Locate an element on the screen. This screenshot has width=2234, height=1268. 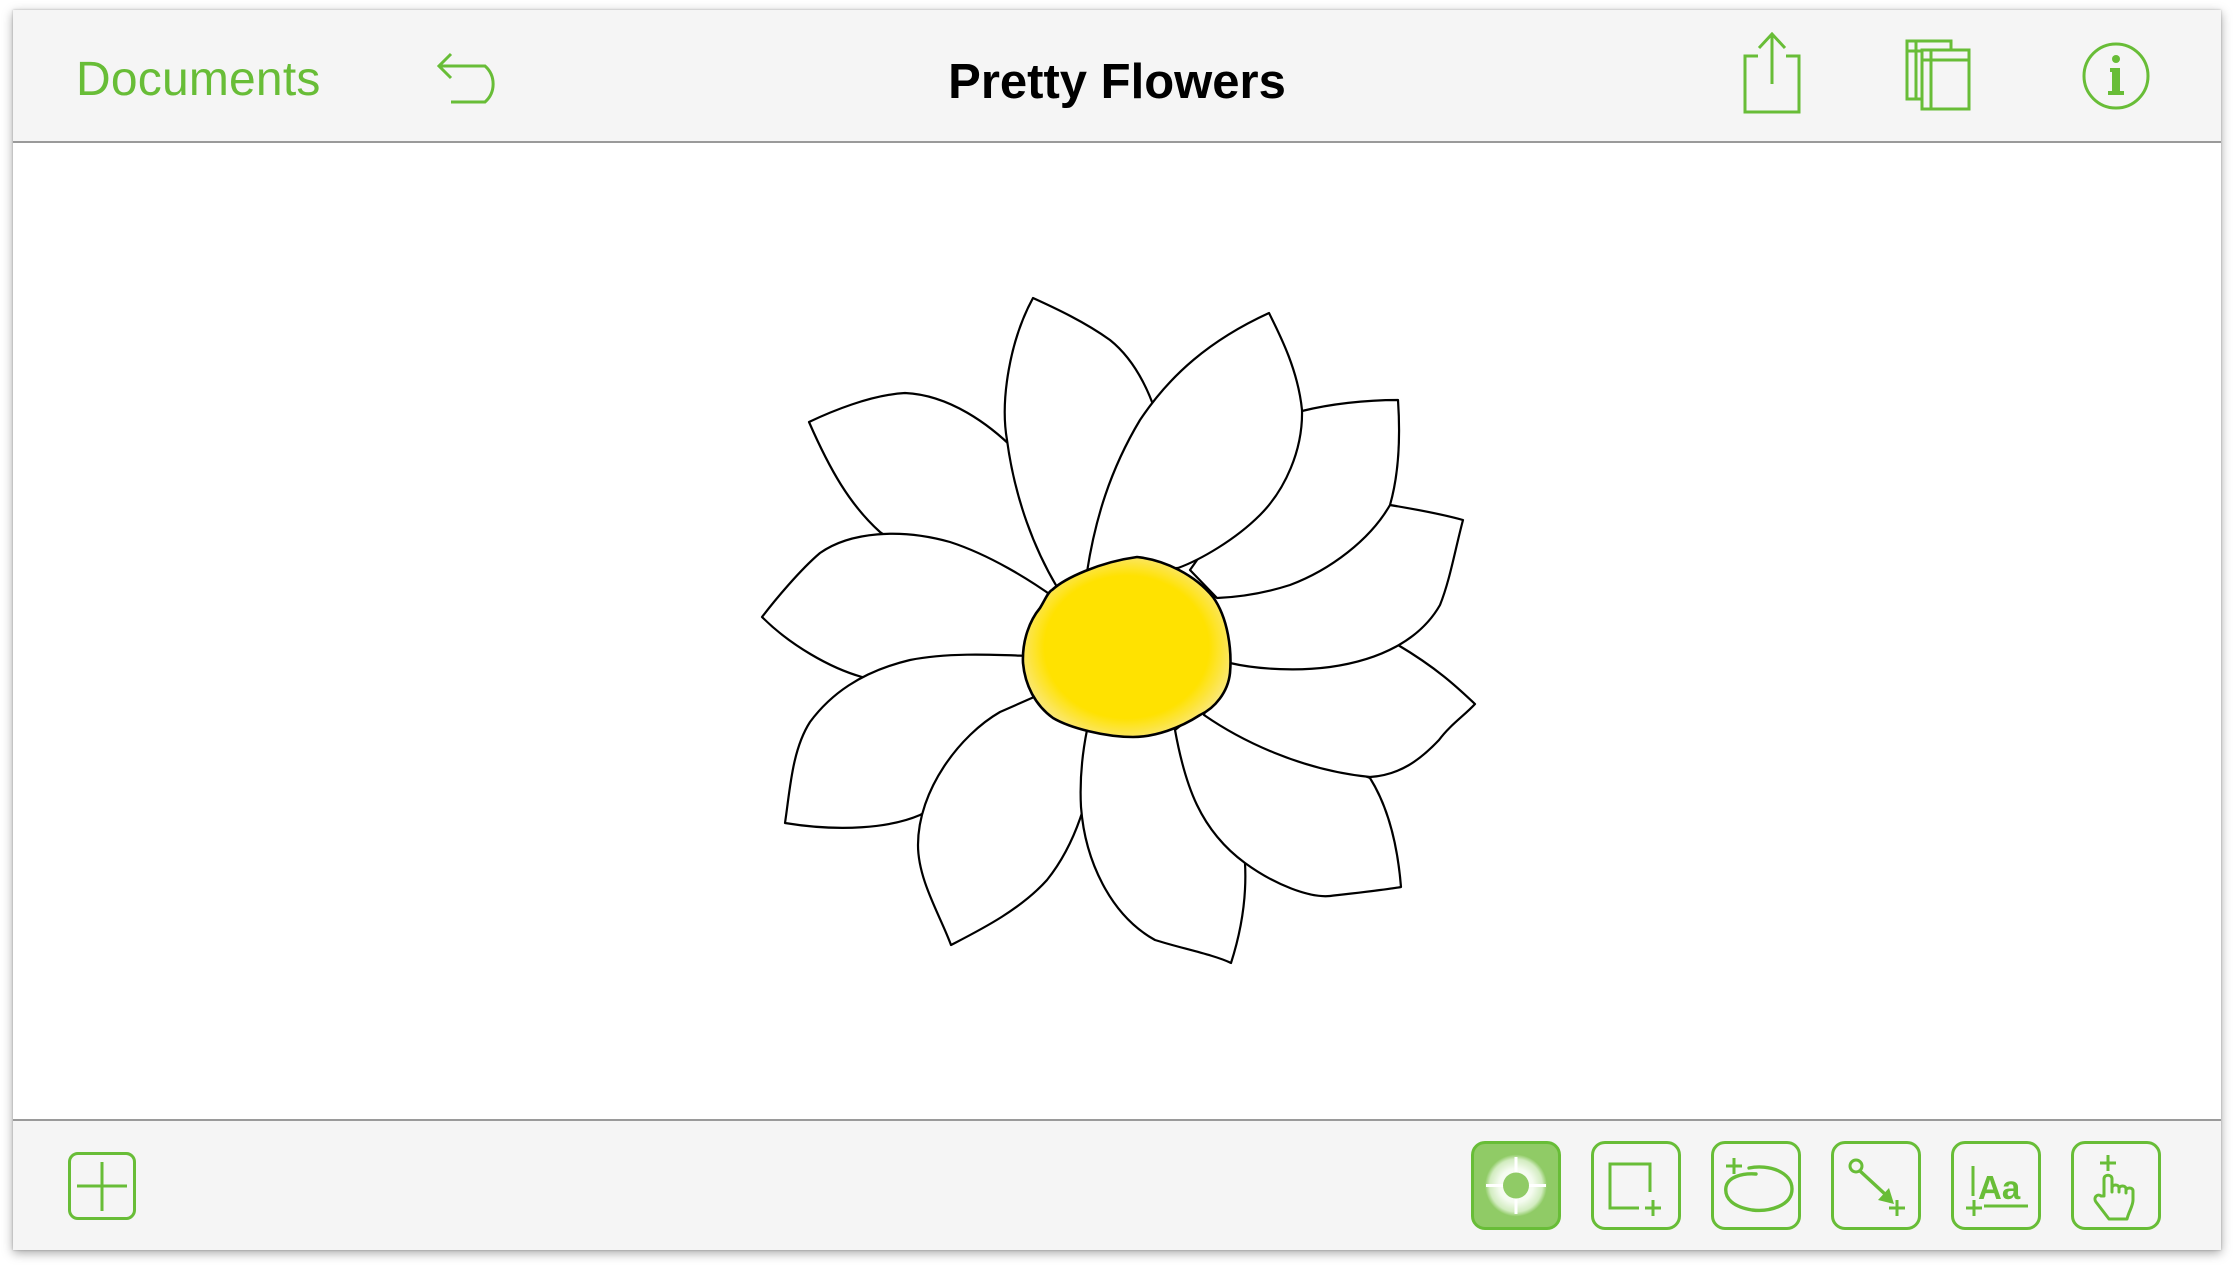
text-tool-icon: Aa is located at coordinates (1997, 1191).